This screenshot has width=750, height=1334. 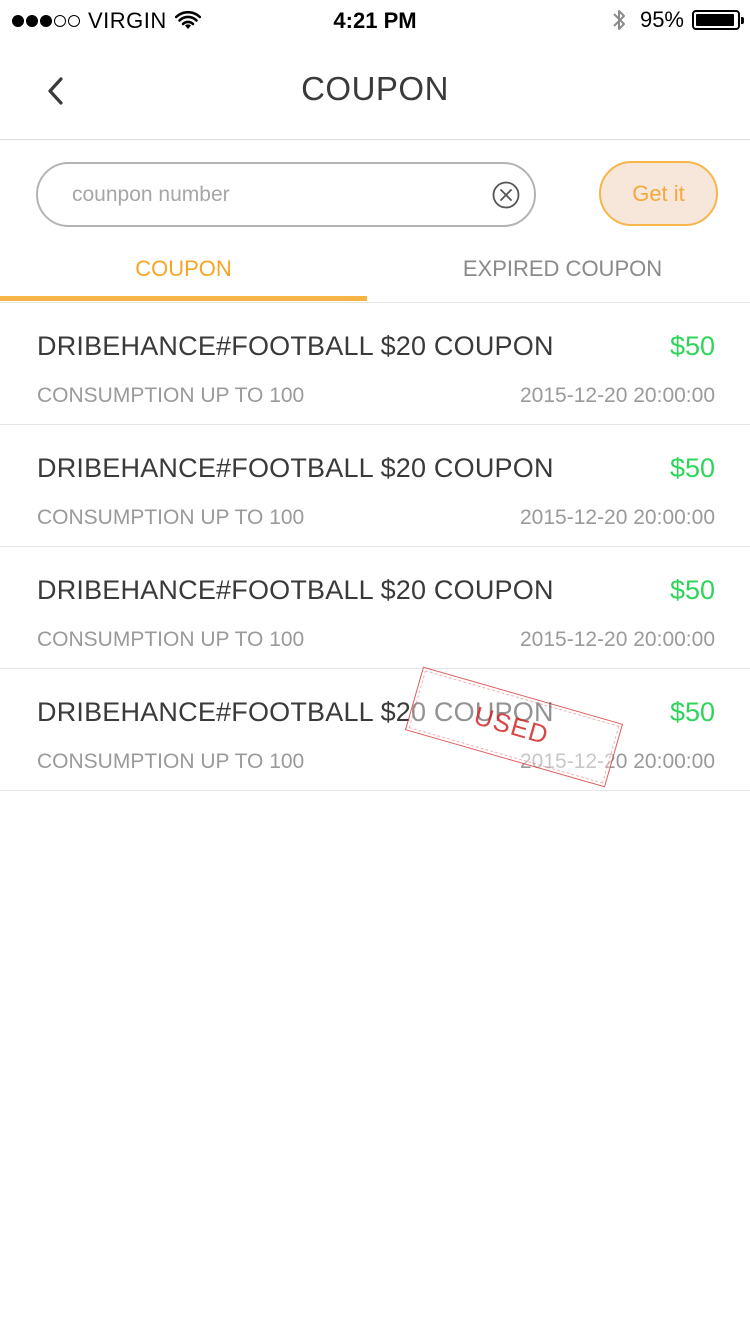 I want to click on battery-cap, so click(x=742, y=20).